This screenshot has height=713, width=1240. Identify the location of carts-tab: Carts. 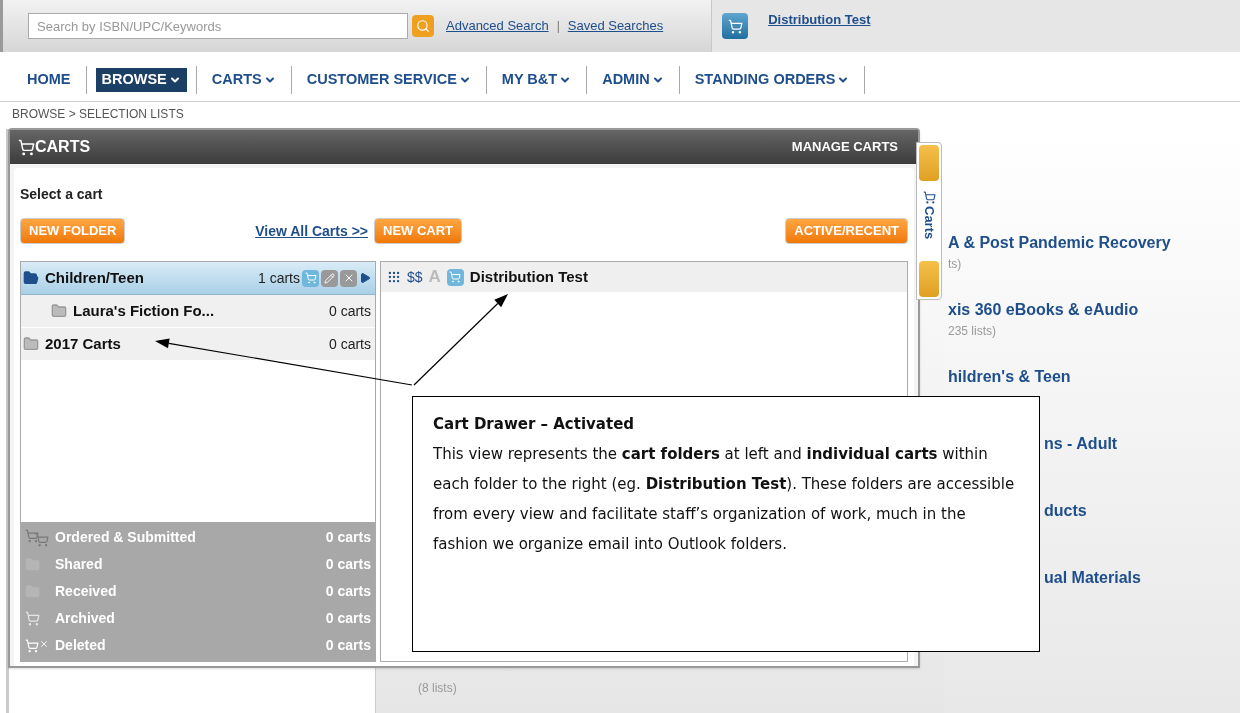
(929, 221).